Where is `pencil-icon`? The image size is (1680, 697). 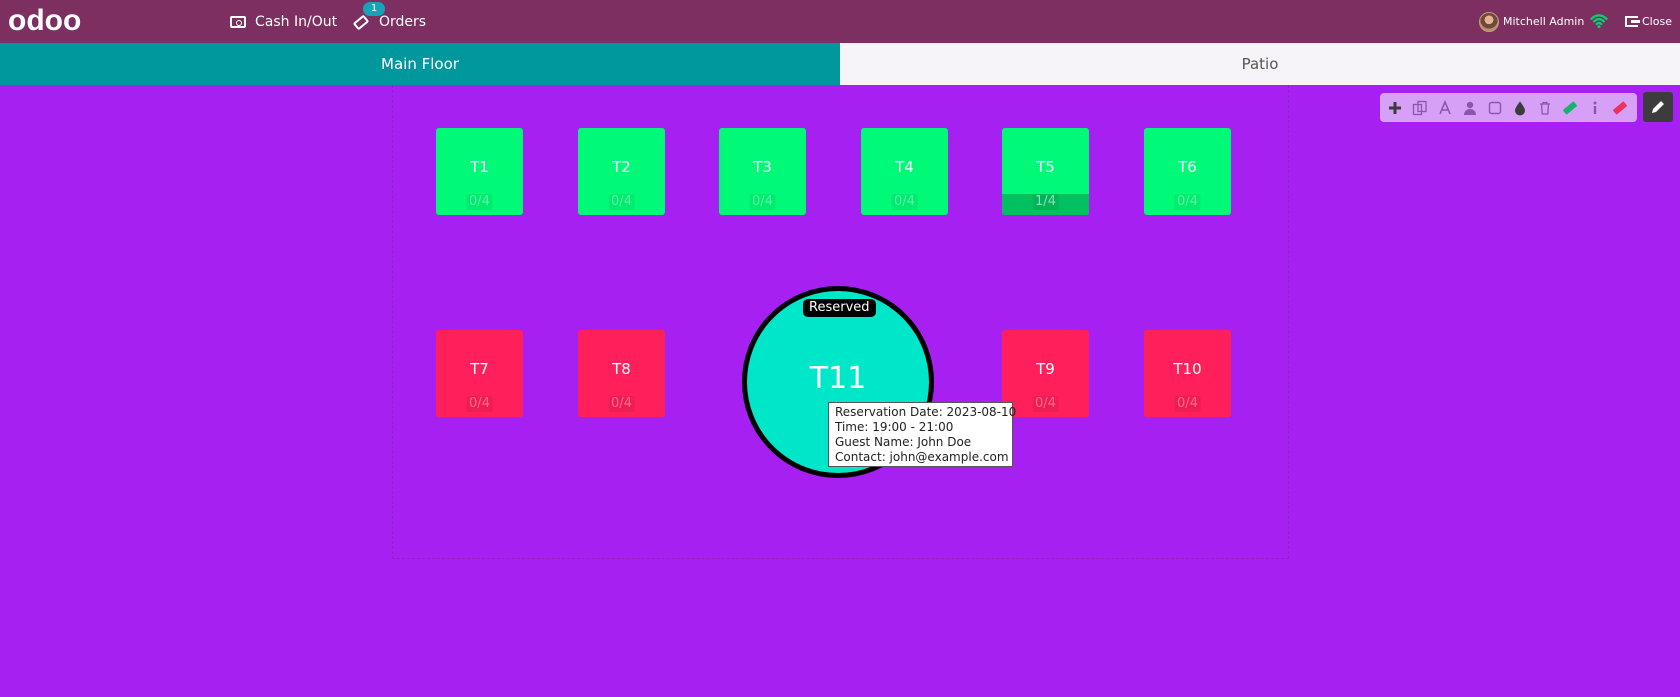
pencil-icon is located at coordinates (1658, 107).